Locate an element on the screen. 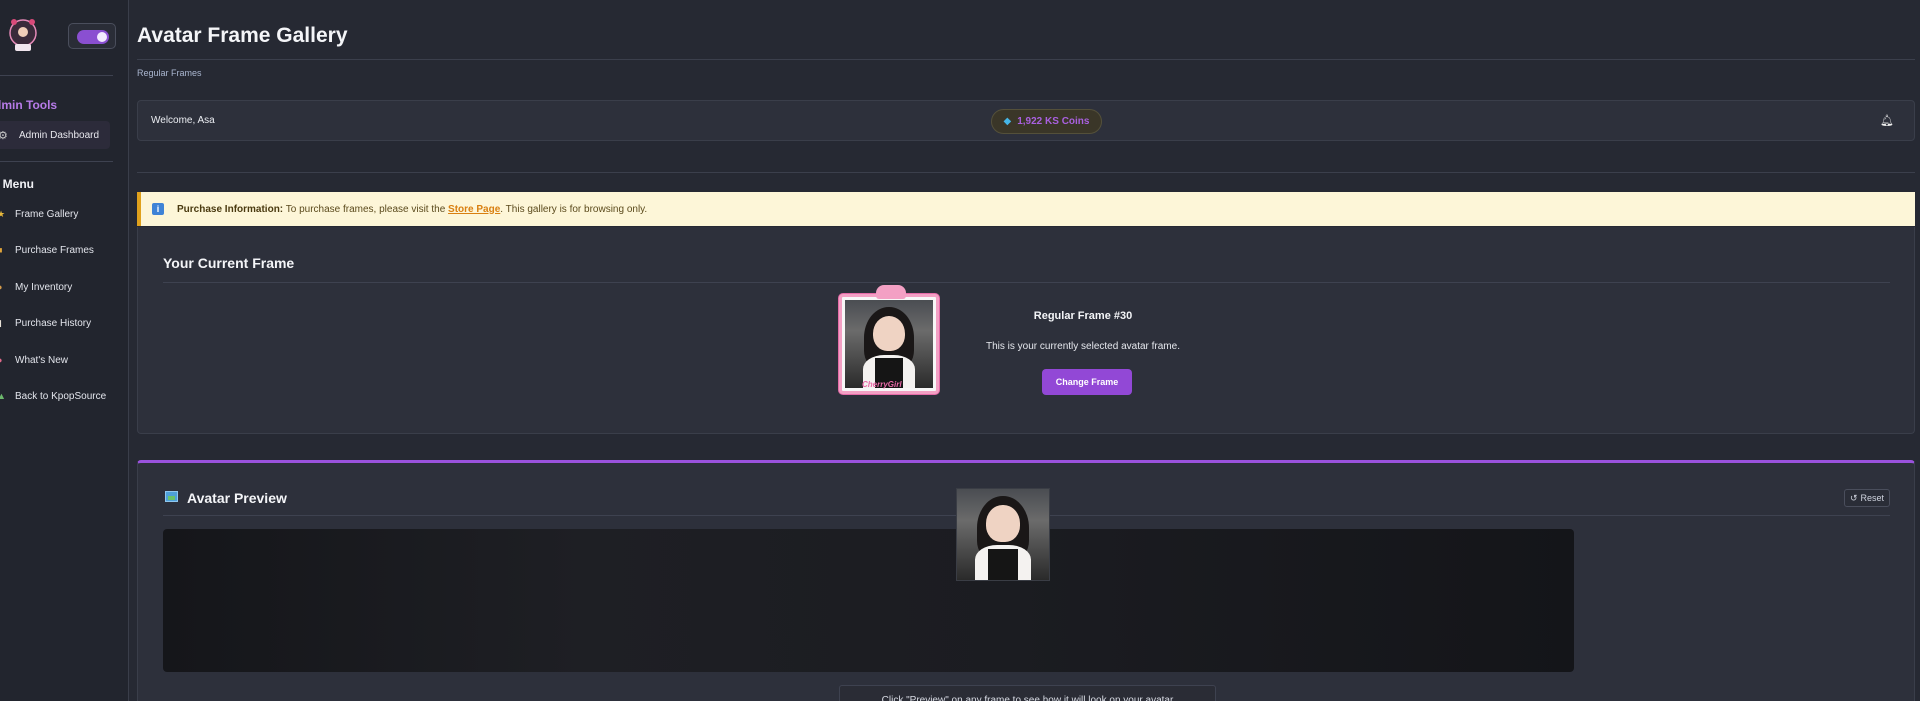  coins-value: 1,922 KS Coins is located at coordinates (1053, 121).